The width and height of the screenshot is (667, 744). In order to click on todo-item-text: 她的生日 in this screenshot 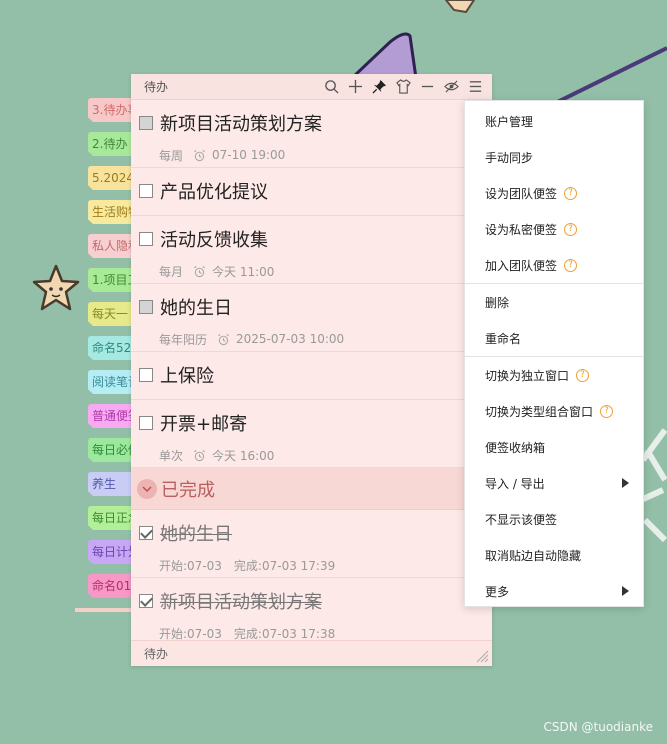, I will do `click(196, 308)`.